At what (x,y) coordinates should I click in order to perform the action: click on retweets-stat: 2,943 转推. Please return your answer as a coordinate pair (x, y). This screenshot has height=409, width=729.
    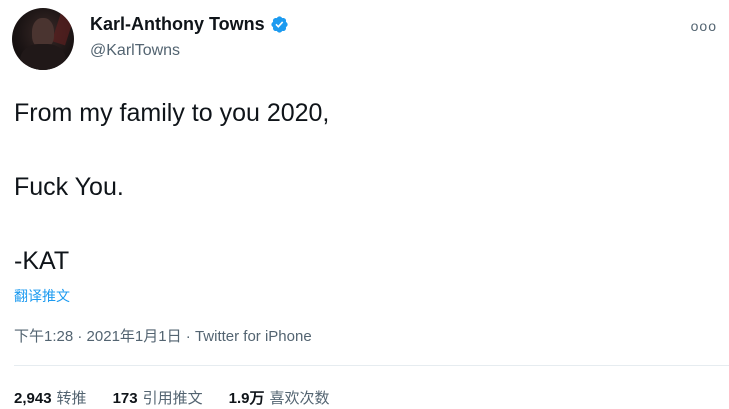
    Looking at the image, I should click on (50, 397).